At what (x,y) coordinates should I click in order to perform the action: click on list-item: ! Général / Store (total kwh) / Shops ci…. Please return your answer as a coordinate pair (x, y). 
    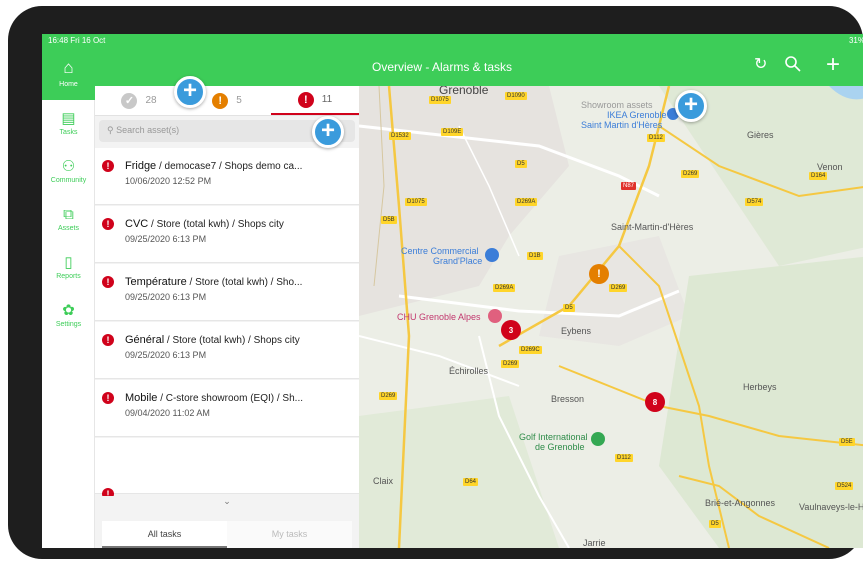
    Looking at the image, I should click on (227, 350).